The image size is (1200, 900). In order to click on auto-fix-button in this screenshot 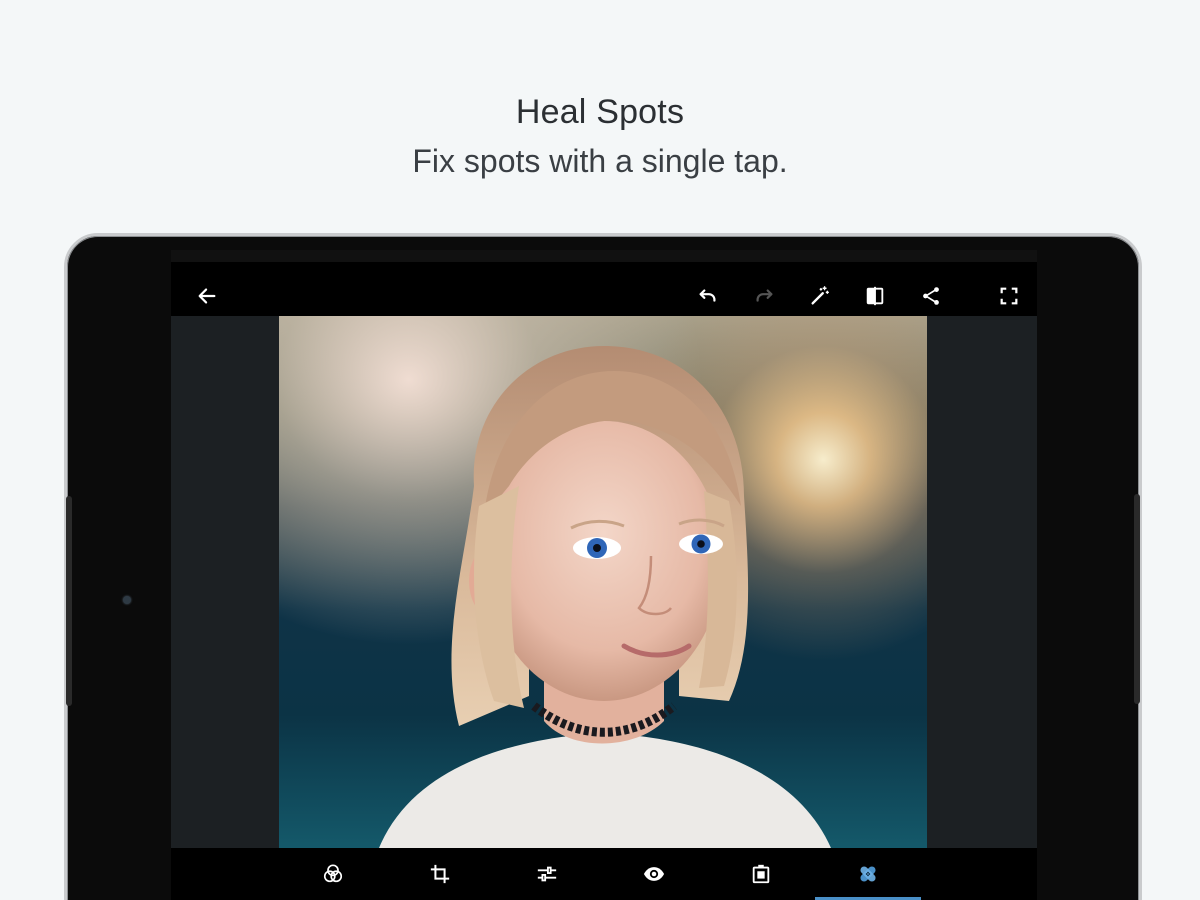, I will do `click(820, 296)`.